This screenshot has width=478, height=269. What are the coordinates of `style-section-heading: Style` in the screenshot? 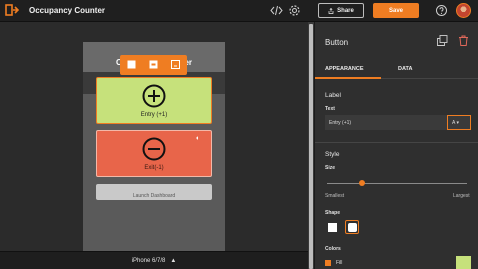 It's located at (332, 154).